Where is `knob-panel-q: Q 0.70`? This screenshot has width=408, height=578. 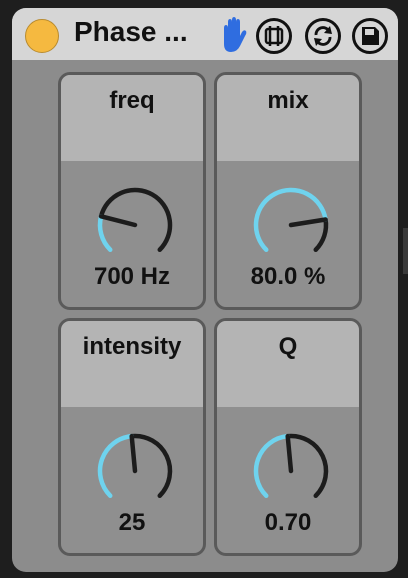 knob-panel-q: Q 0.70 is located at coordinates (288, 437).